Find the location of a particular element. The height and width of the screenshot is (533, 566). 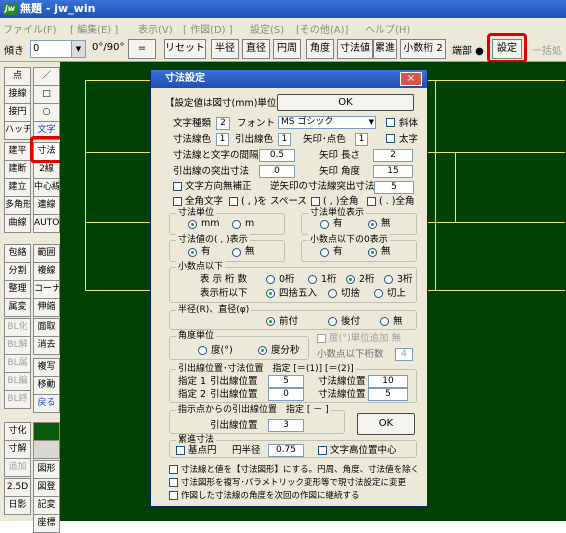

menu-draw: [ 作図(D) ] is located at coordinates (208, 28).